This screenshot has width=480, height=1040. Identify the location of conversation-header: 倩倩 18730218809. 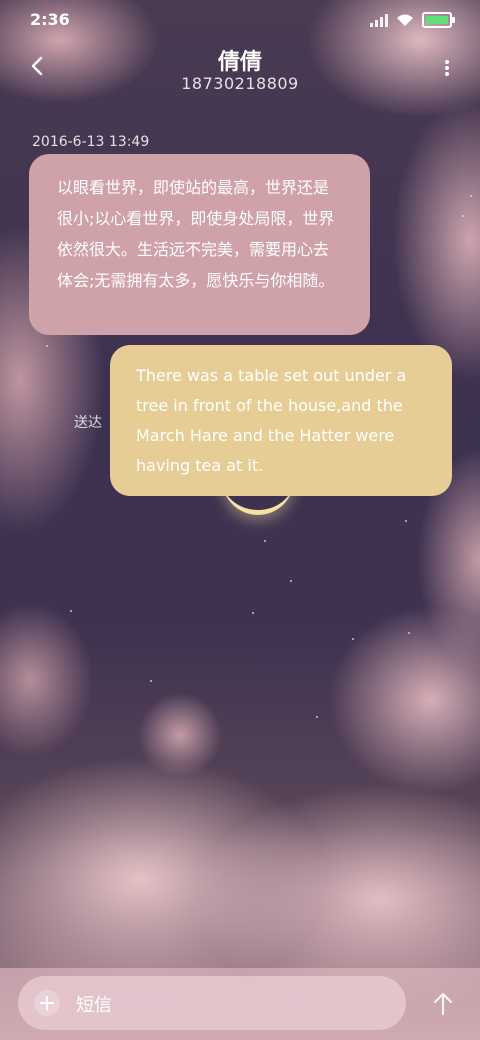
(240, 72).